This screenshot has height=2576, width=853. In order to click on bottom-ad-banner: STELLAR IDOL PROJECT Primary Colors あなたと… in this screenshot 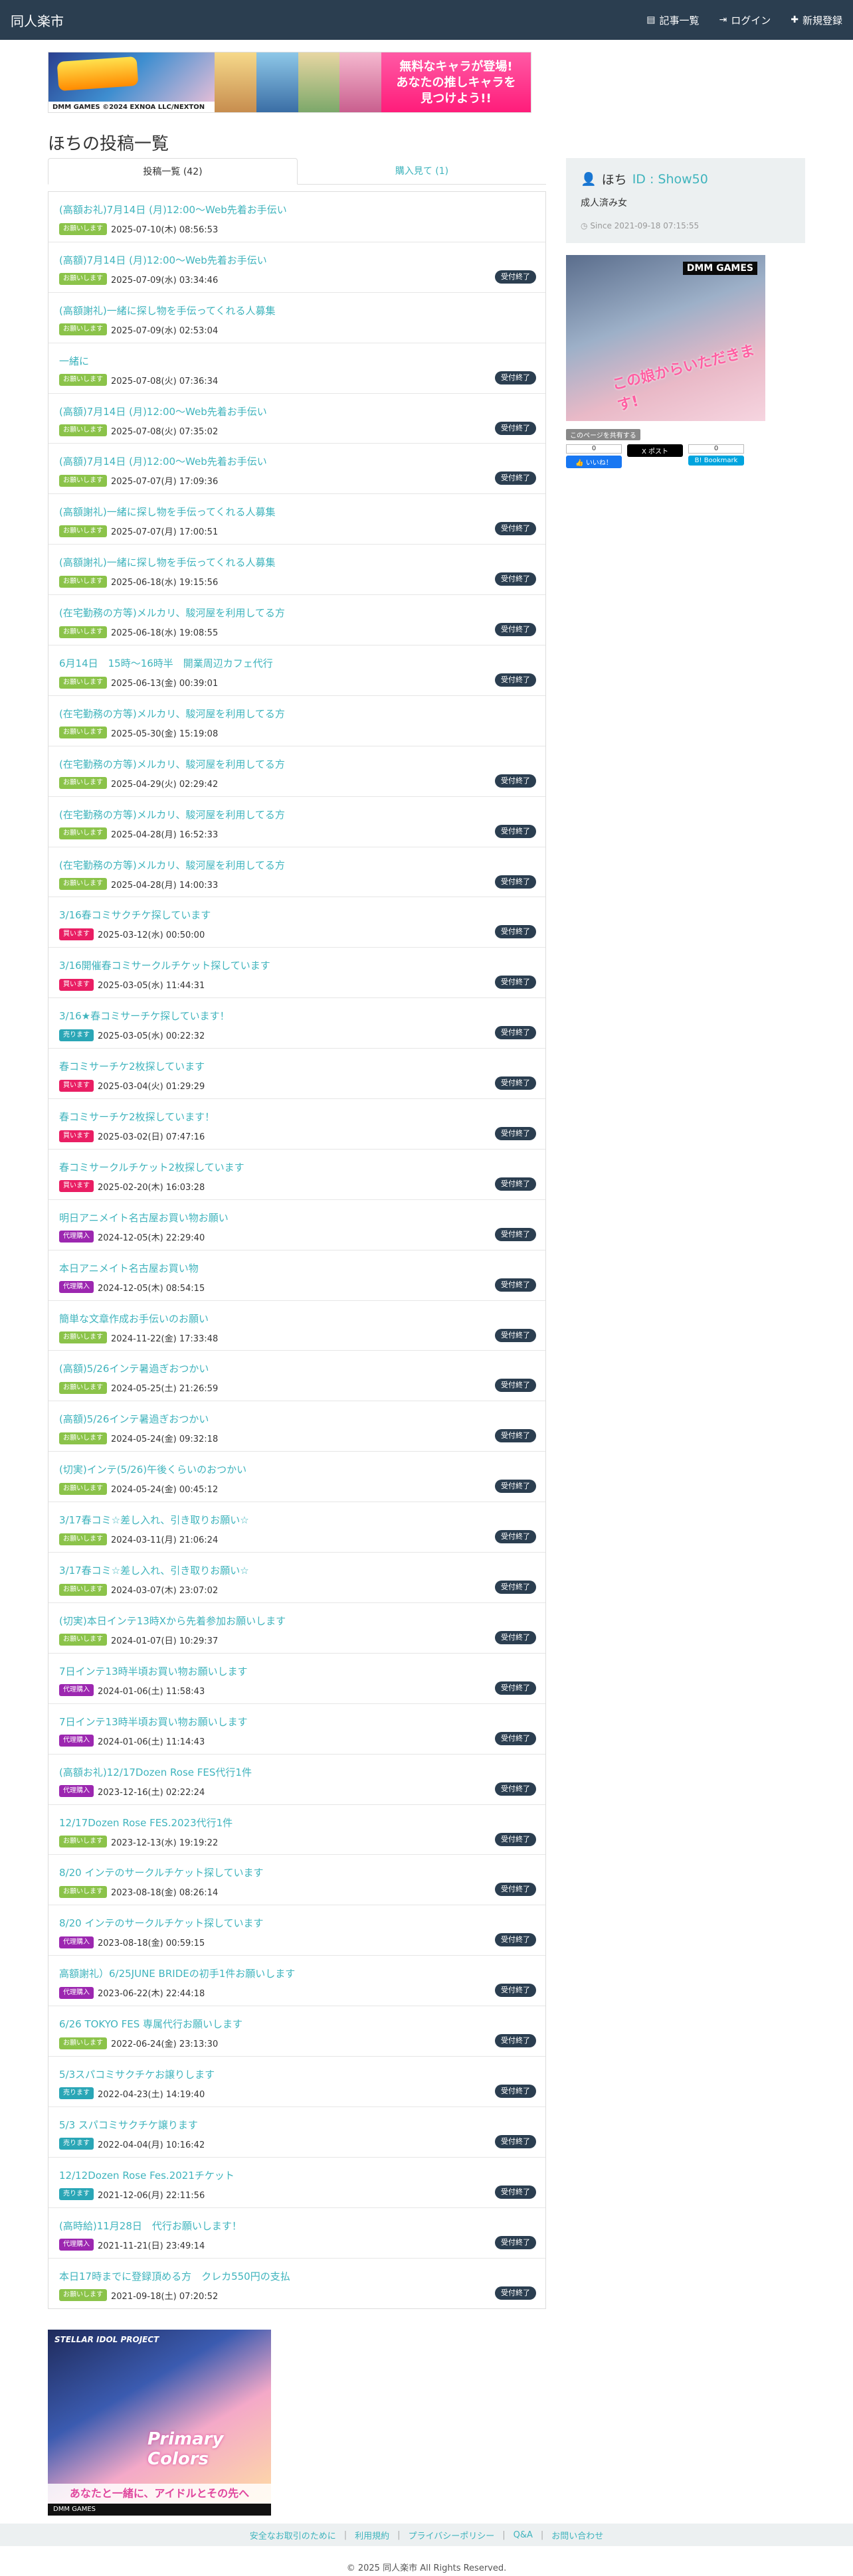, I will do `click(160, 2423)`.